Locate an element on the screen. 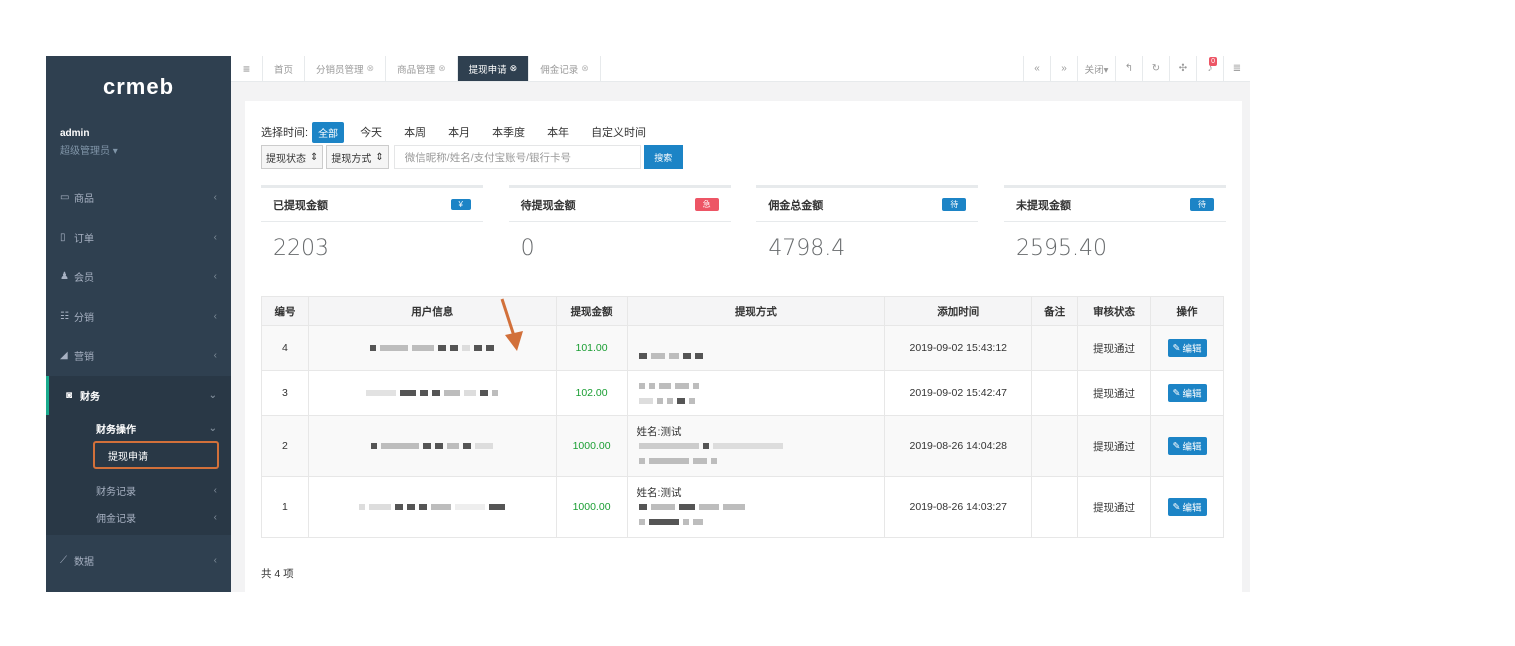 This screenshot has width=1515, height=646. notification-badge: 0 is located at coordinates (1213, 61).